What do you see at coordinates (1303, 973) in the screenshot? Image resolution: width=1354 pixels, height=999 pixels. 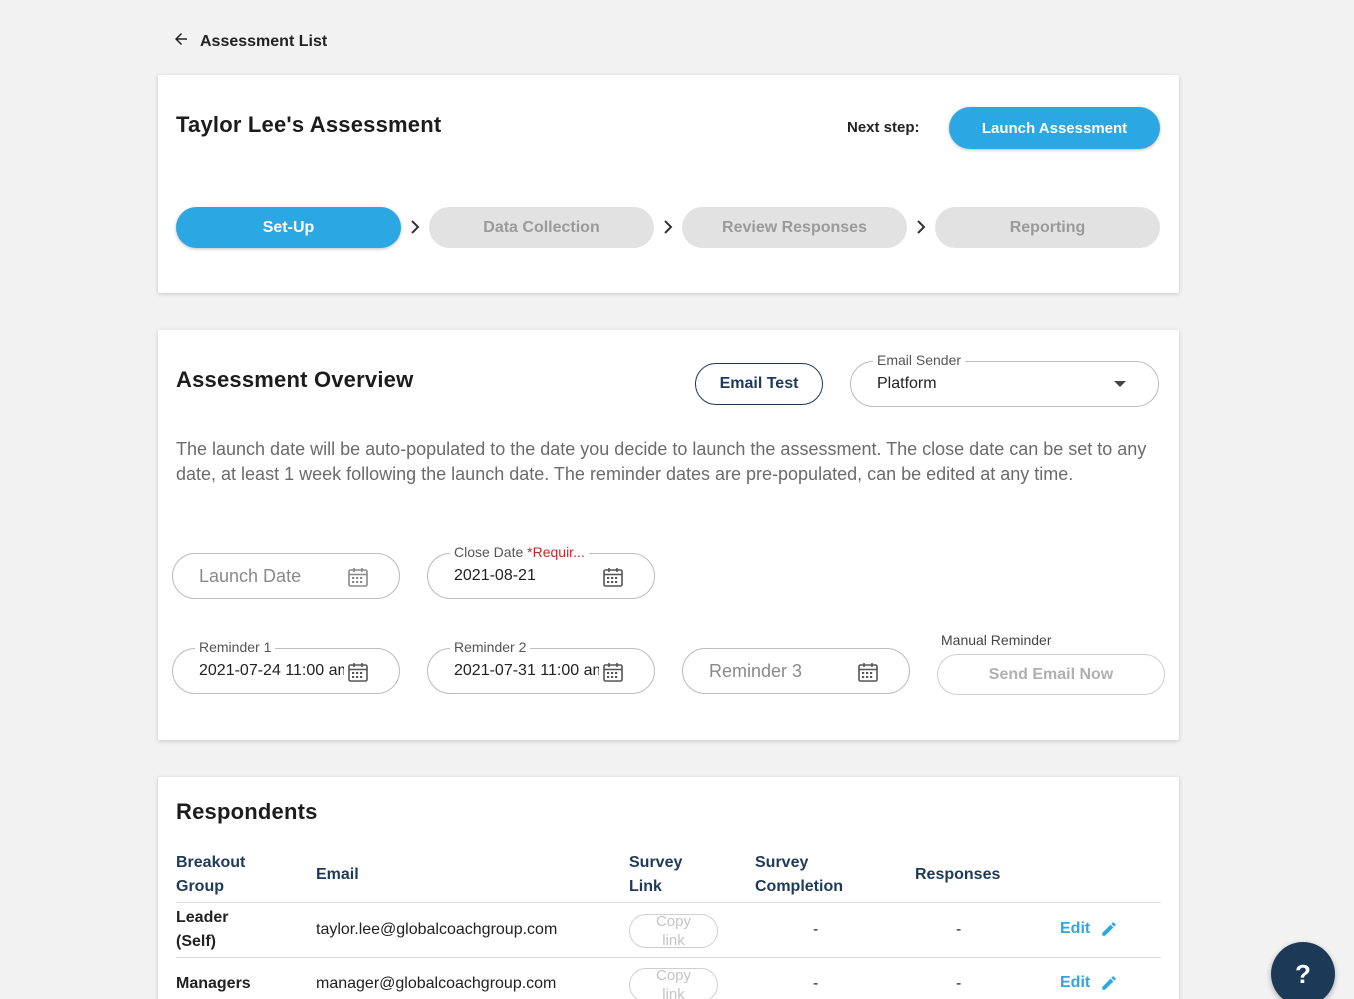 I see `help-icon: ?` at bounding box center [1303, 973].